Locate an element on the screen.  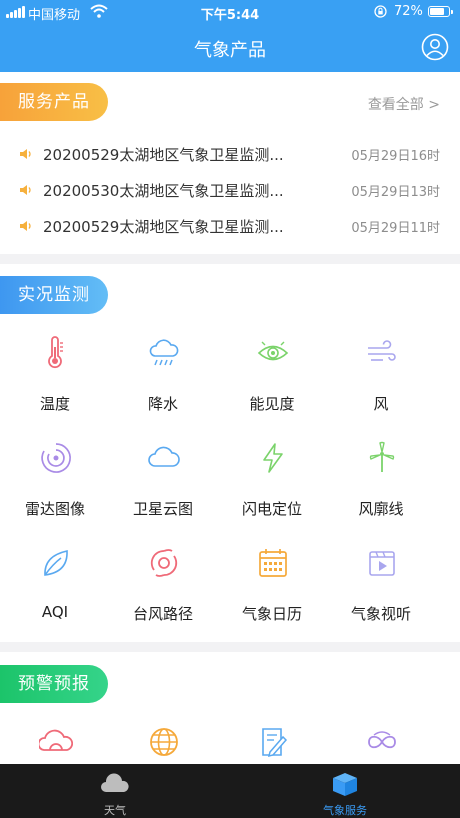
eye-icon is located at coordinates (273, 351).